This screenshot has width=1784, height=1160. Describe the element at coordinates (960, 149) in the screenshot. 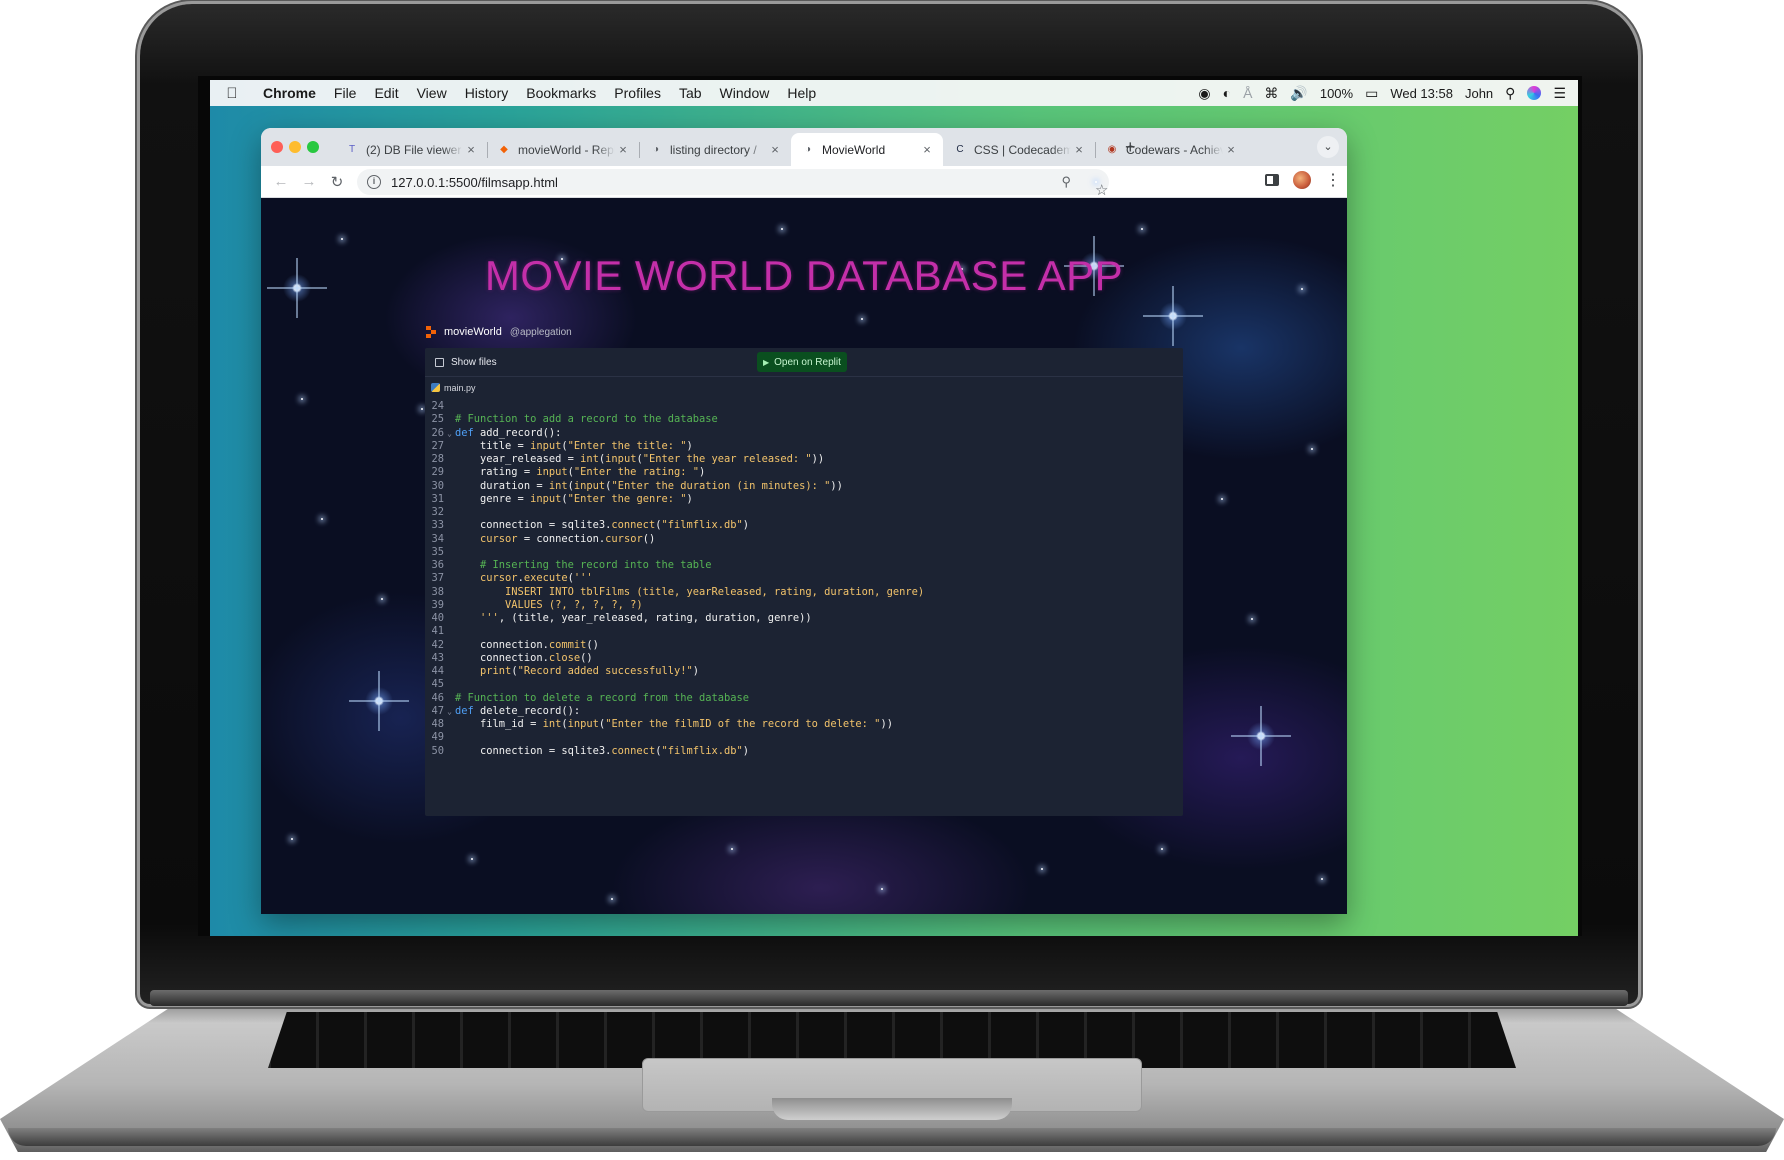

I see `codecademy-icon: C` at that location.